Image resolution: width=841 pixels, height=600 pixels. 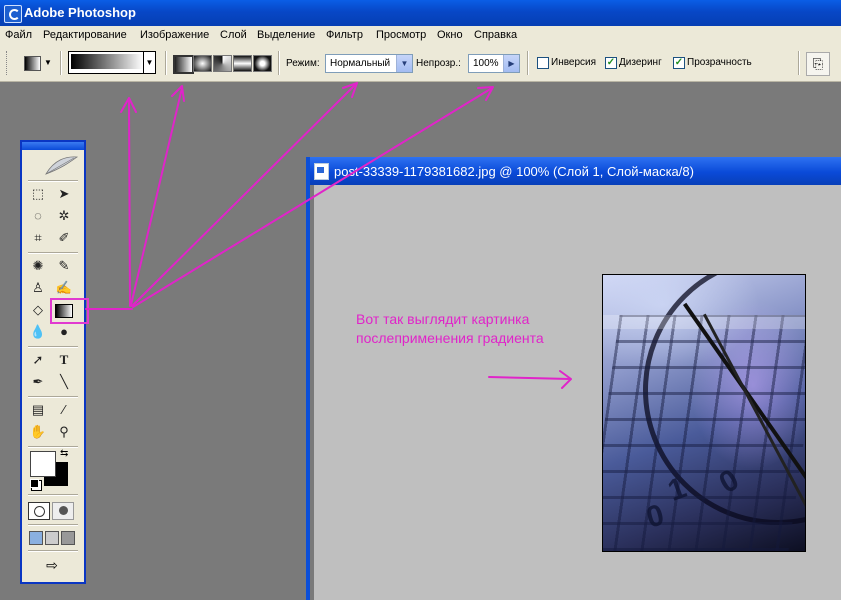 What do you see at coordinates (36, 538) in the screenshot?
I see `standard-screen-mode-icon` at bounding box center [36, 538].